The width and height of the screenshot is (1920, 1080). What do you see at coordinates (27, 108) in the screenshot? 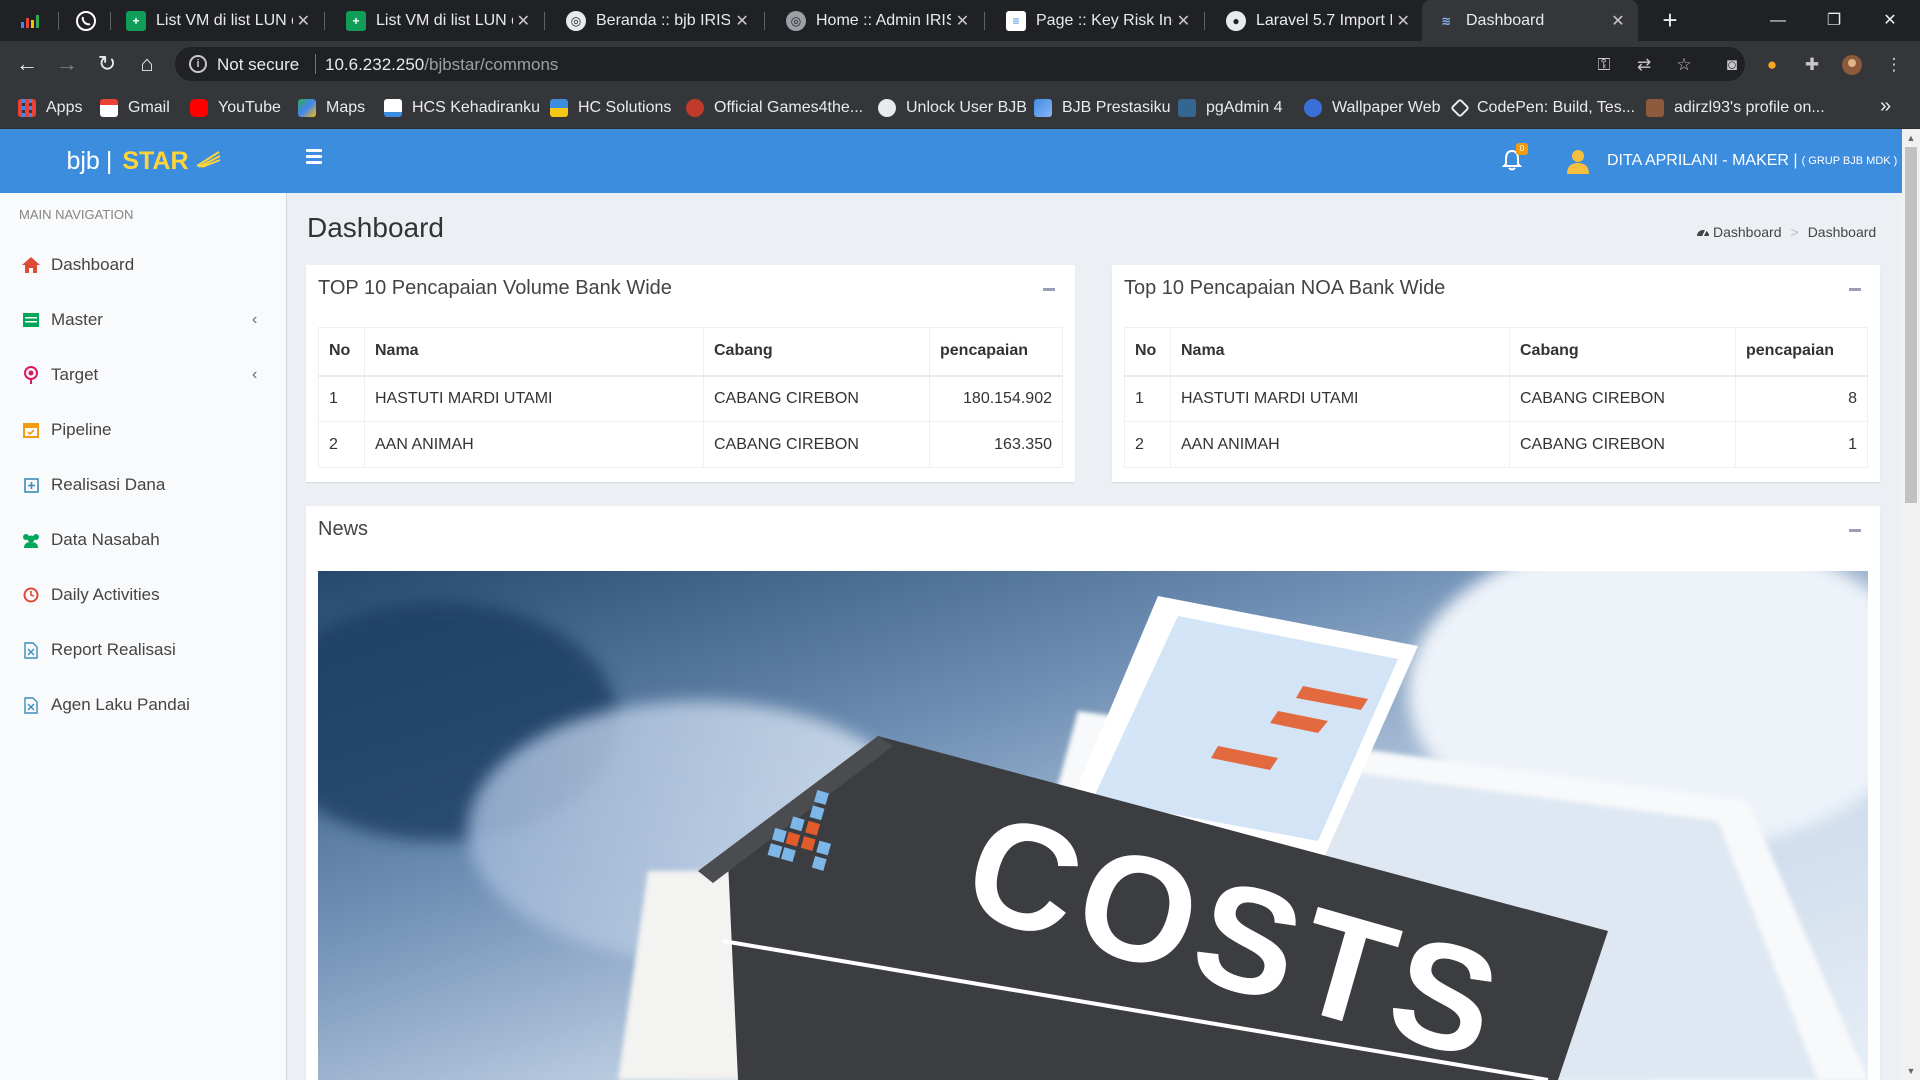
I see `apps-grid-icon` at bounding box center [27, 108].